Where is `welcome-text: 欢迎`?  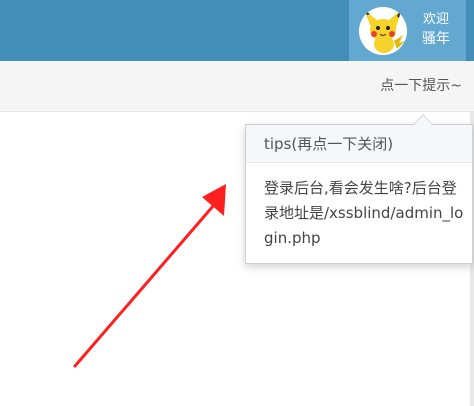
welcome-text: 欢迎 is located at coordinates (436, 19).